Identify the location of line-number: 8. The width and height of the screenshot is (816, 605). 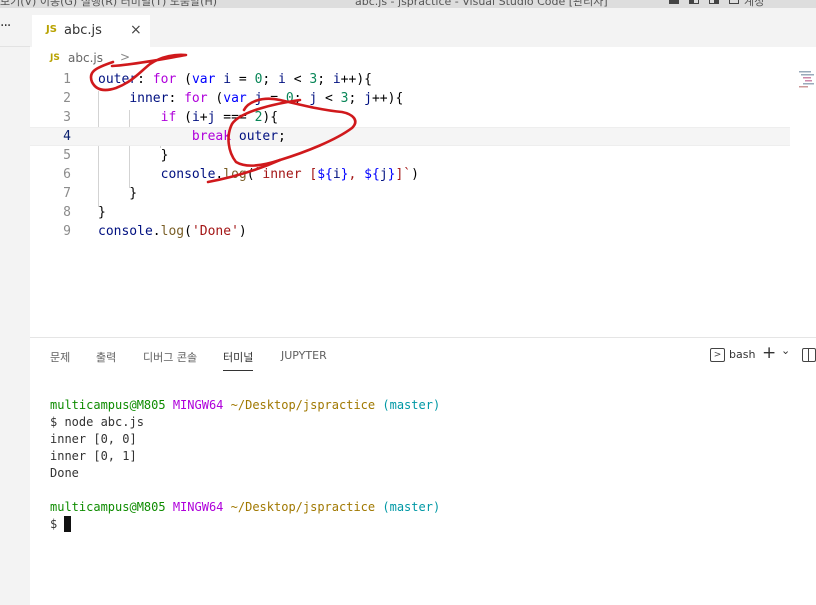
(67, 212).